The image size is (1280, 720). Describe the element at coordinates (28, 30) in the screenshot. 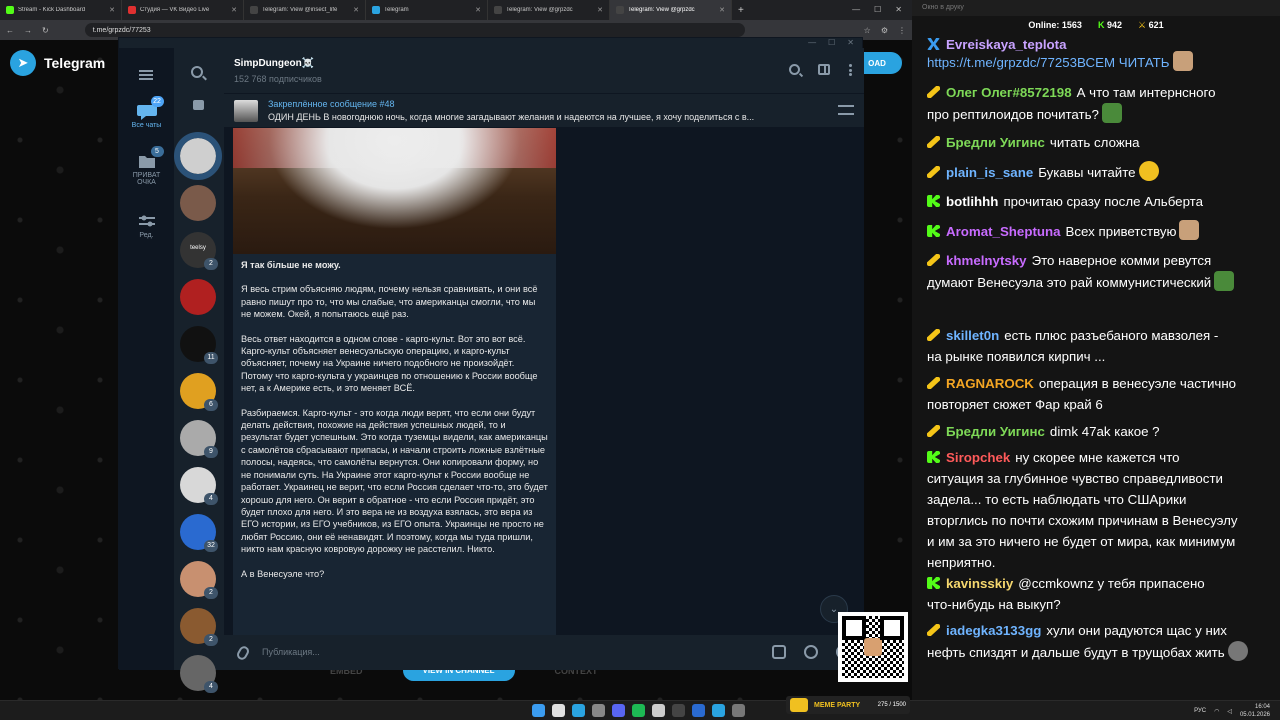

I see `forward-icon: →` at that location.